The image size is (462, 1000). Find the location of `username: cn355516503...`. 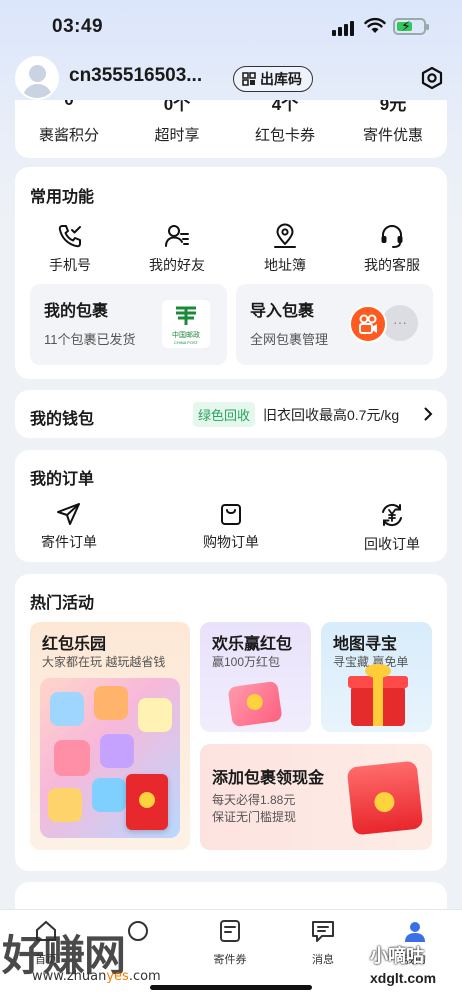

username: cn355516503... is located at coordinates (136, 75).